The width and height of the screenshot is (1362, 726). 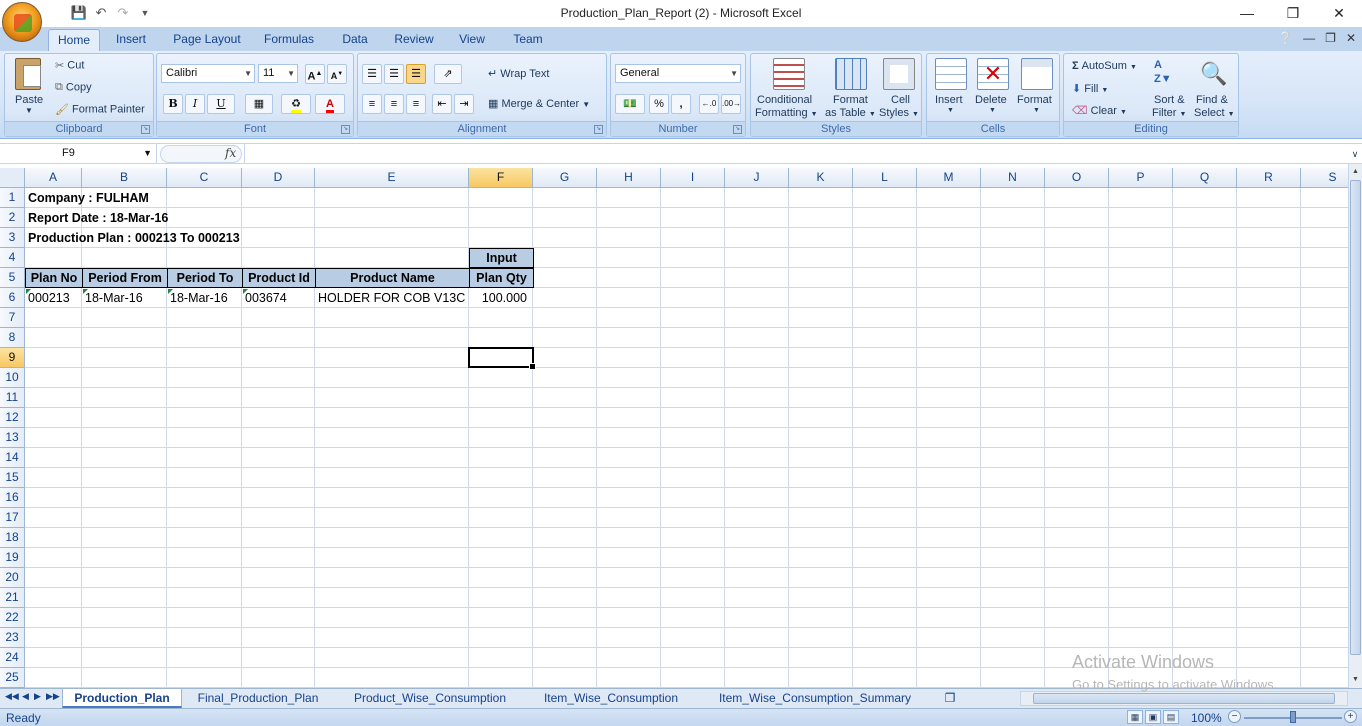 I want to click on merge-center-button: ▦ Merge & Center ▼, so click(x=539, y=103).